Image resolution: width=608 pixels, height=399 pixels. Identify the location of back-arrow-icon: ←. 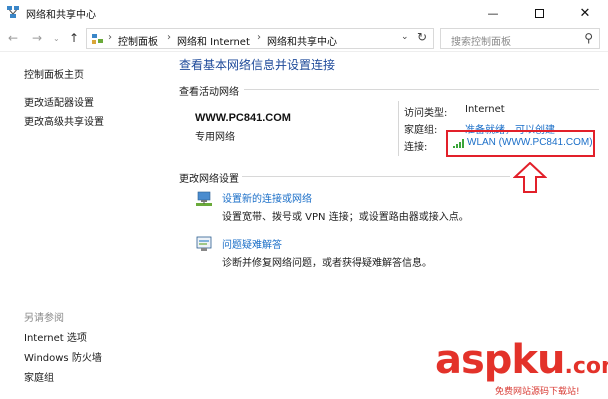
(13, 38).